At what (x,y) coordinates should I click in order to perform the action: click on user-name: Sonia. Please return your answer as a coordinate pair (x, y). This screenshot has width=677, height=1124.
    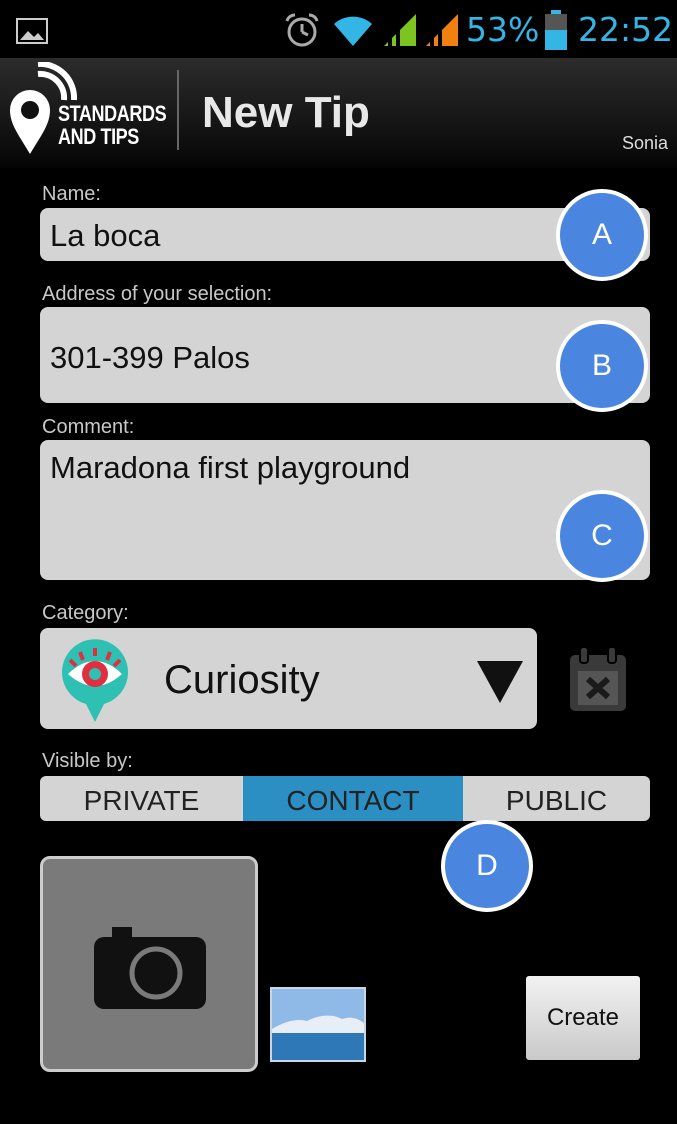
    Looking at the image, I should click on (645, 143).